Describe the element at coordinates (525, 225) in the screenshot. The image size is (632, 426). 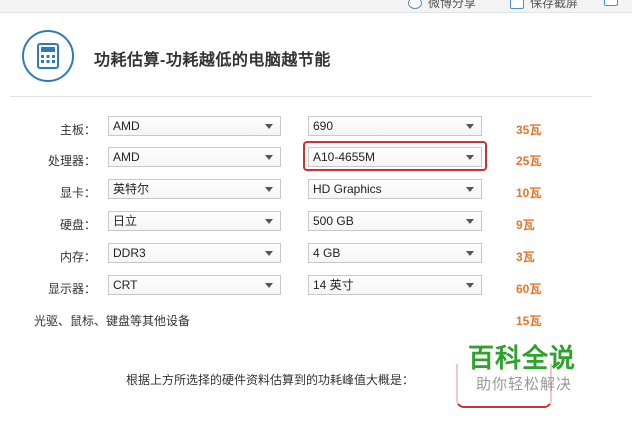
I see `watt-disk: 9瓦` at that location.